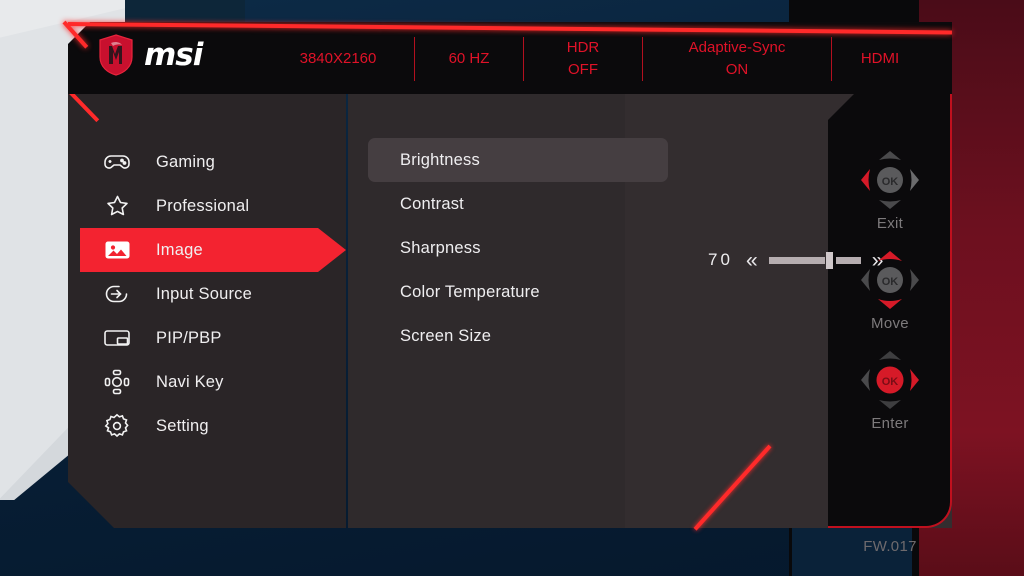 Image resolution: width=1024 pixels, height=576 pixels. What do you see at coordinates (446, 335) in the screenshot?
I see `submenu-item-label: Screen Size` at bounding box center [446, 335].